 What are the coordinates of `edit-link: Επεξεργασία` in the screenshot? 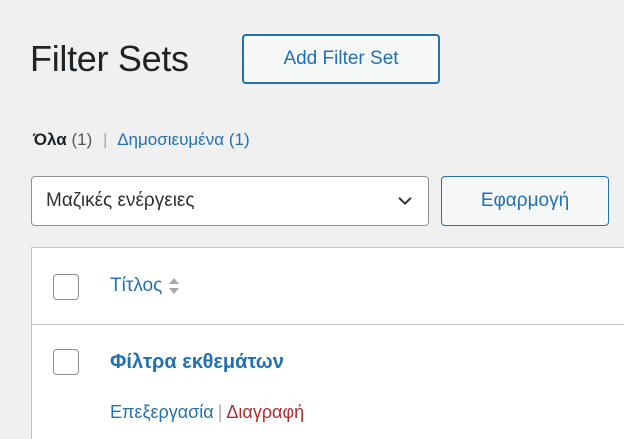 It's located at (162, 412).